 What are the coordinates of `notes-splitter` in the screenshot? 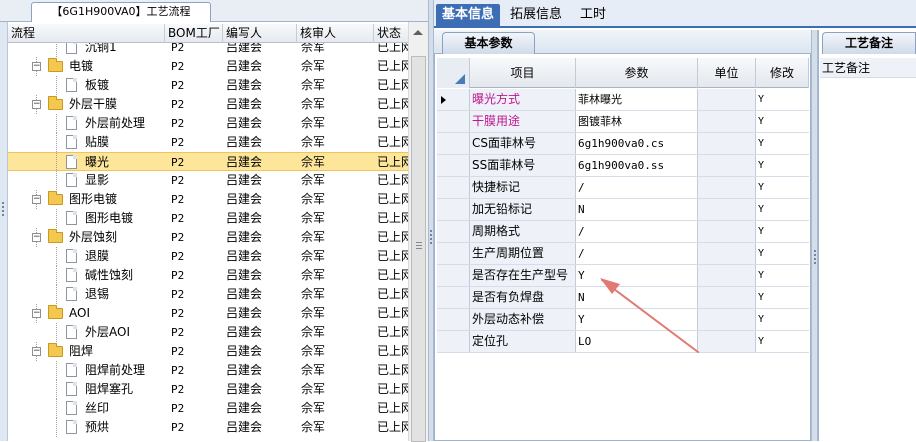 It's located at (814, 235).